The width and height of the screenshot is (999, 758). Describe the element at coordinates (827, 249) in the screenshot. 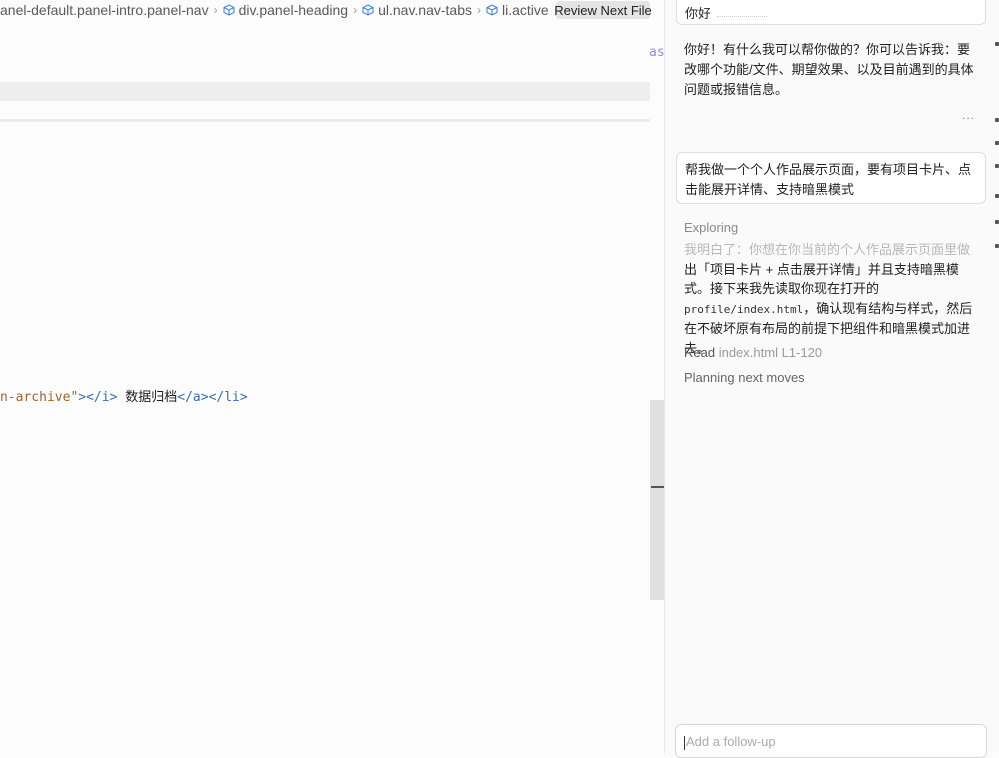

I see `faded-text: 我明白了：你想在你当前的个人作品展示页面里做` at that location.